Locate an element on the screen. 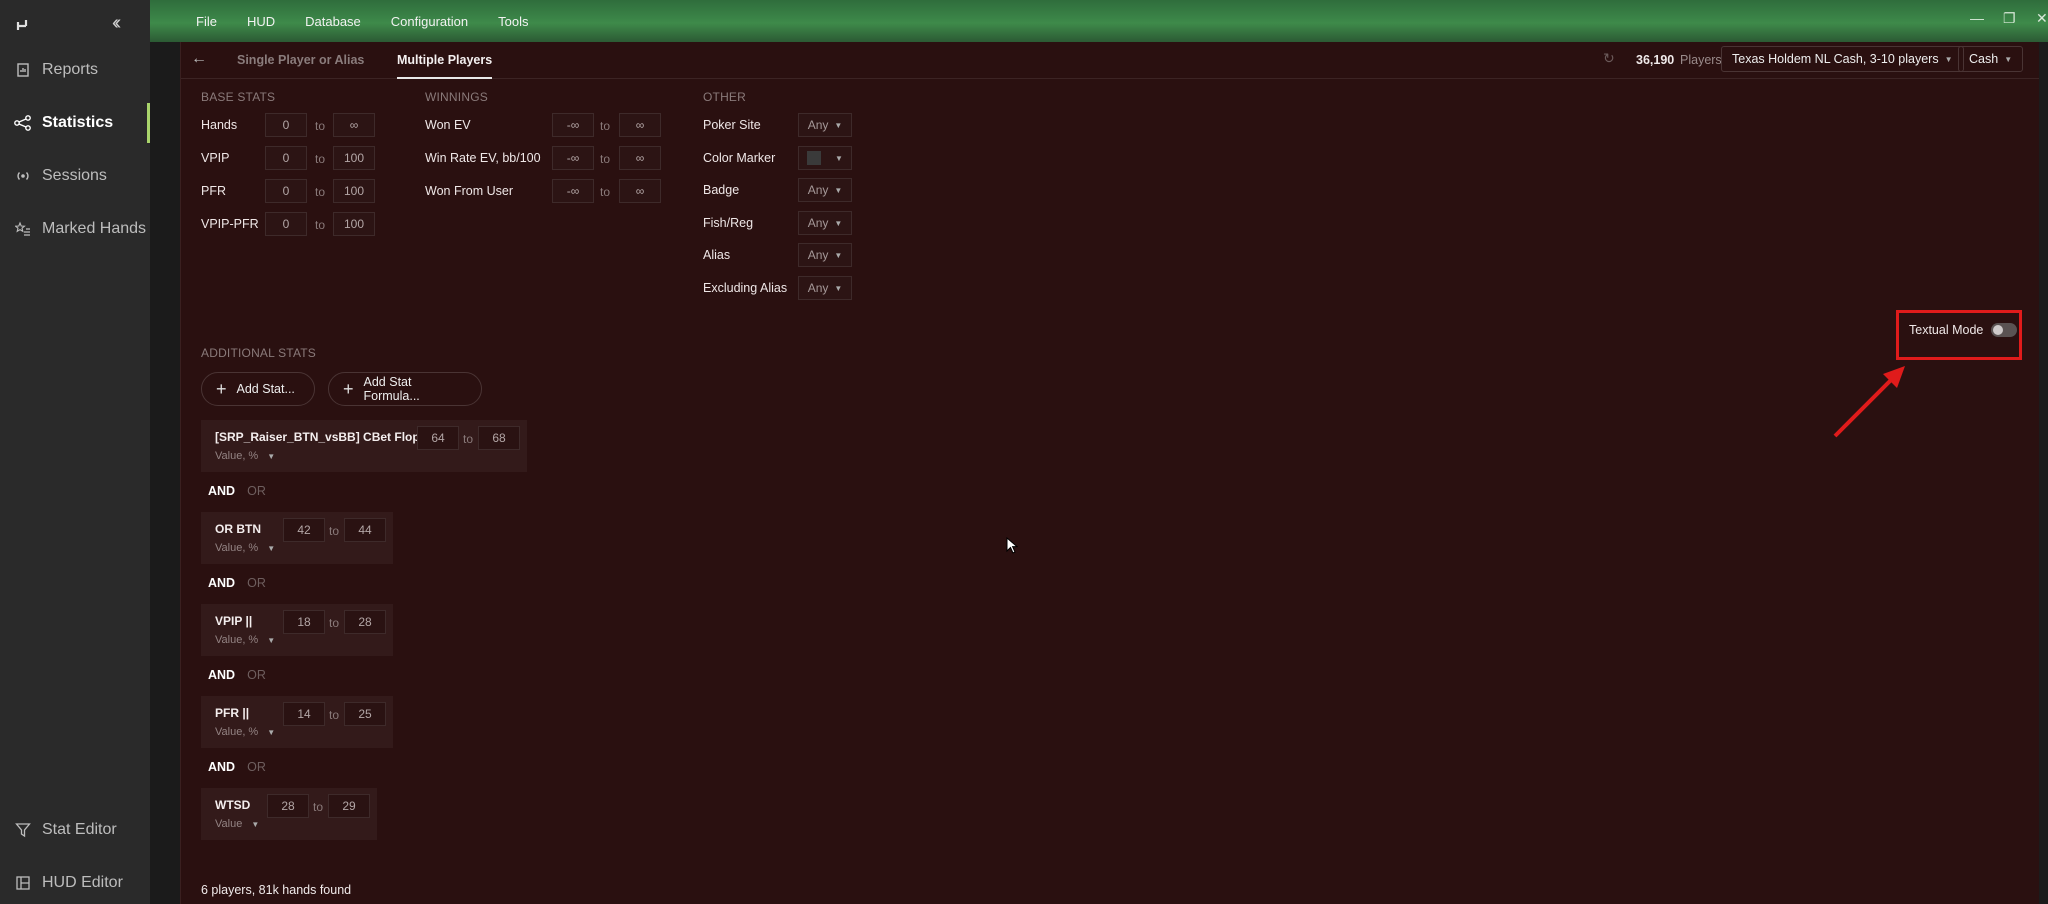  stat-filter-card: PFR || Value, % ▼ 14 to 25 is located at coordinates (297, 722).